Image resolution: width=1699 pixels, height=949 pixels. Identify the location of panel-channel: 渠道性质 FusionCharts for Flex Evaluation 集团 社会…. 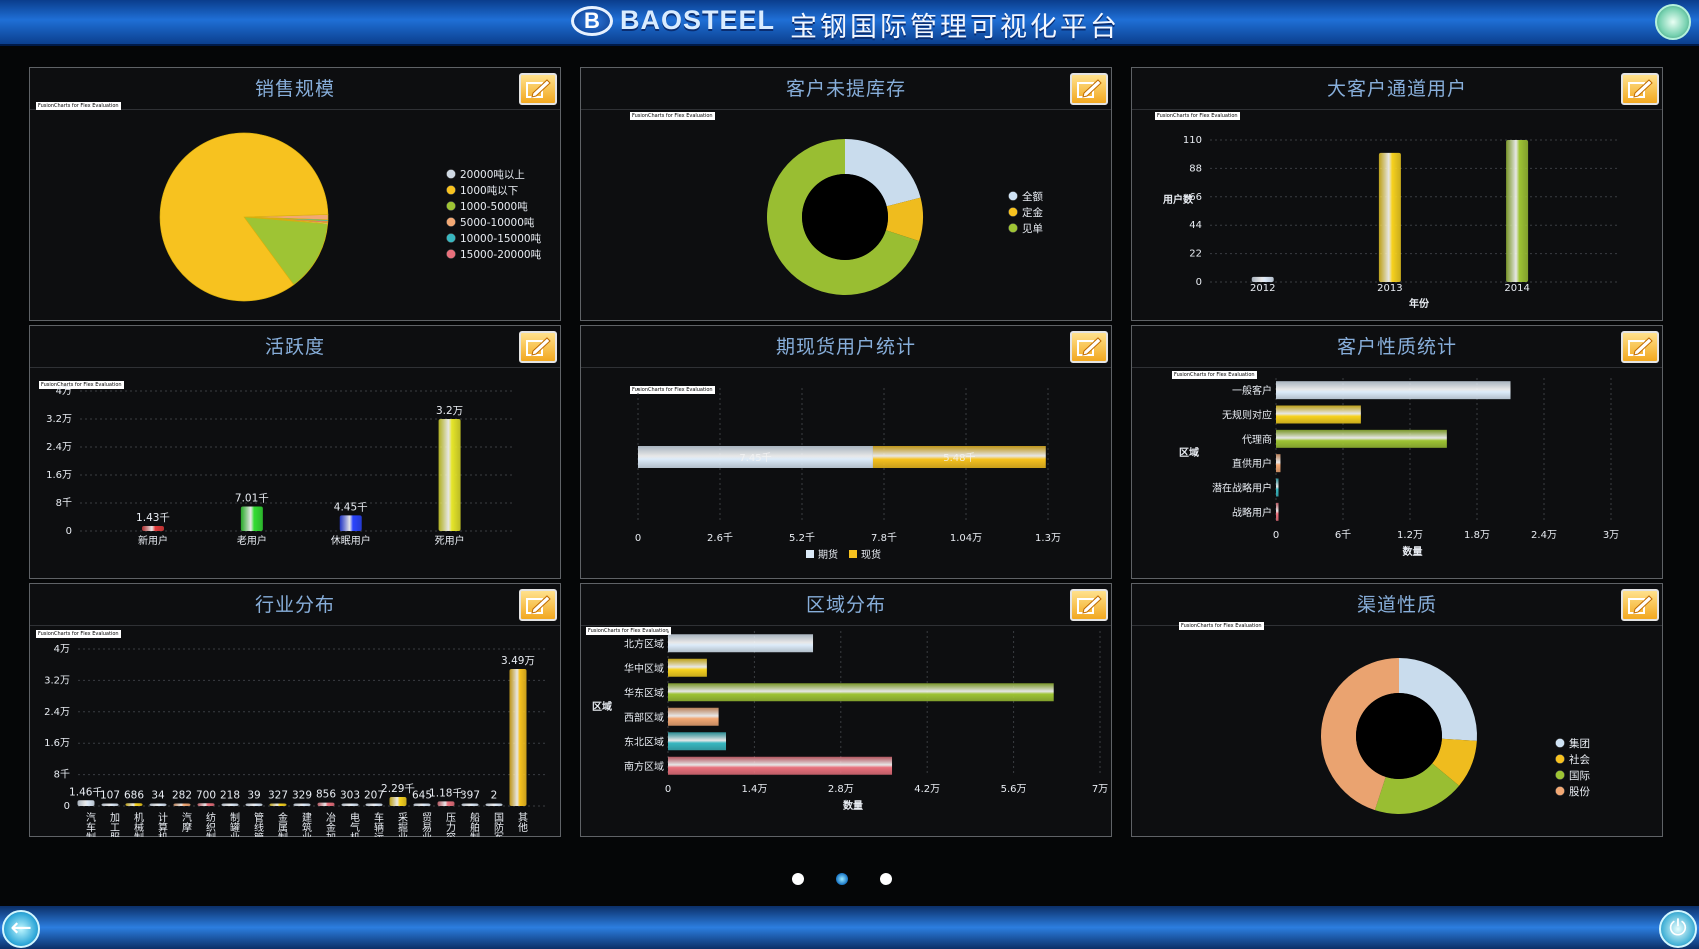
(1397, 710).